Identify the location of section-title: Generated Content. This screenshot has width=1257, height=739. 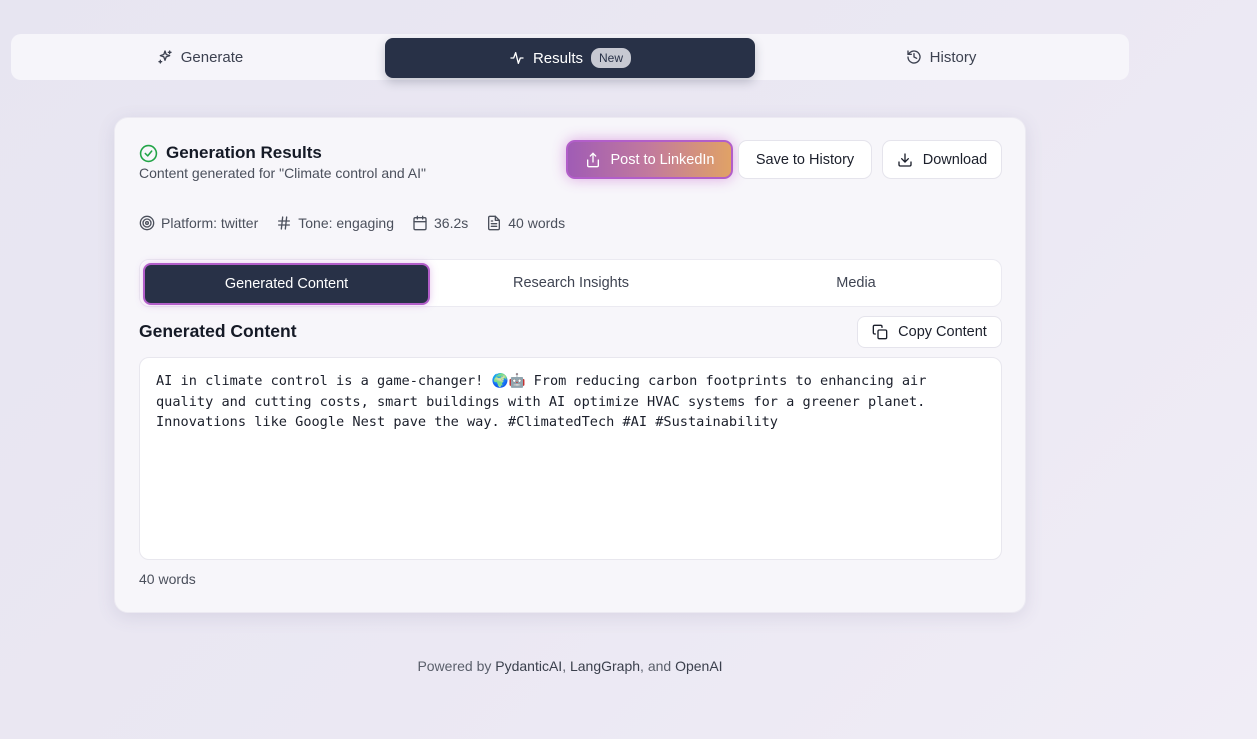
(218, 331).